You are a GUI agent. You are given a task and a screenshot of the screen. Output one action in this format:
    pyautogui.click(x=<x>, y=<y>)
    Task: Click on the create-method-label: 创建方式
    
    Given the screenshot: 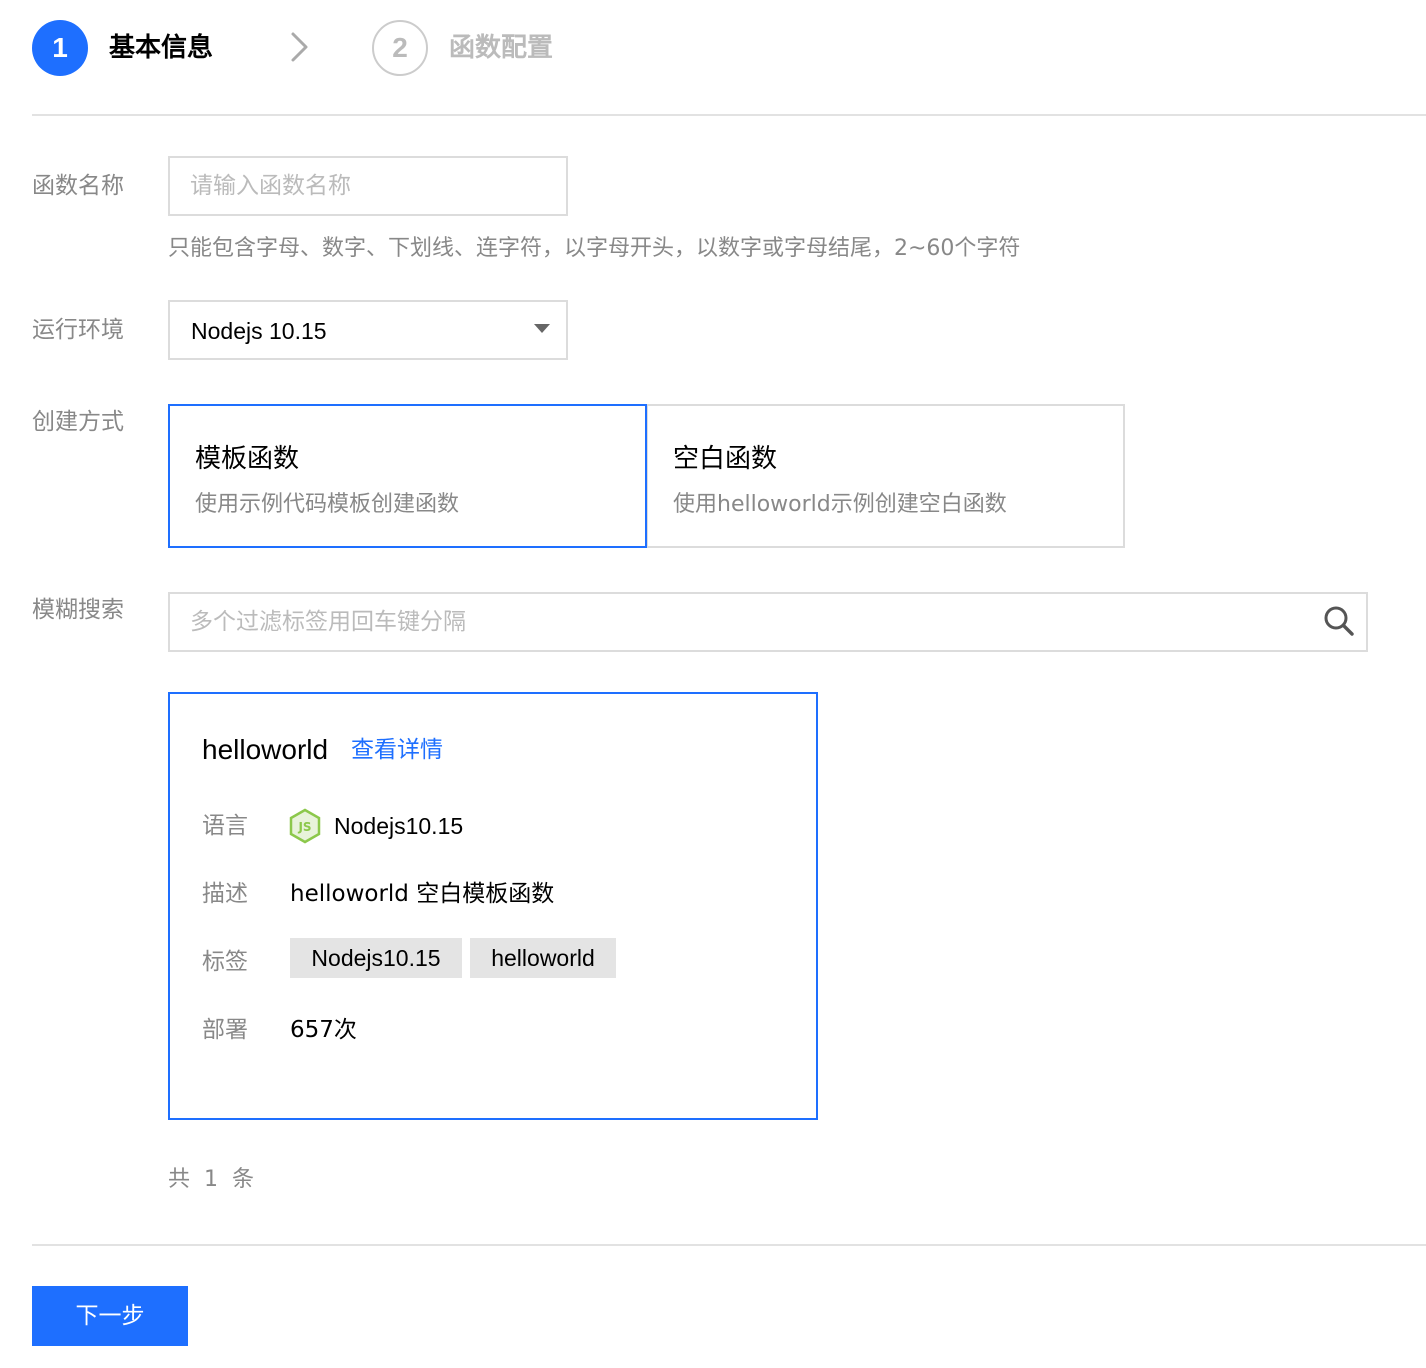 What is the action you would take?
    pyautogui.click(x=78, y=422)
    